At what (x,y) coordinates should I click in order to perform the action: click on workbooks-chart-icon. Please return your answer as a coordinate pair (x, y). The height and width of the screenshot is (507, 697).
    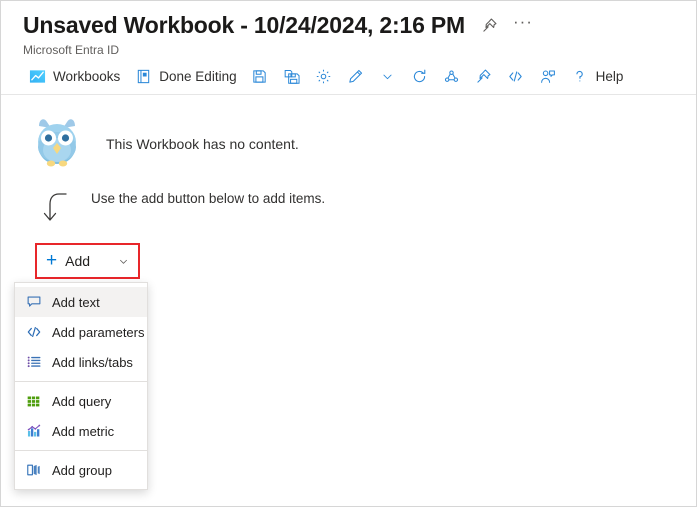
    Looking at the image, I should click on (37, 77).